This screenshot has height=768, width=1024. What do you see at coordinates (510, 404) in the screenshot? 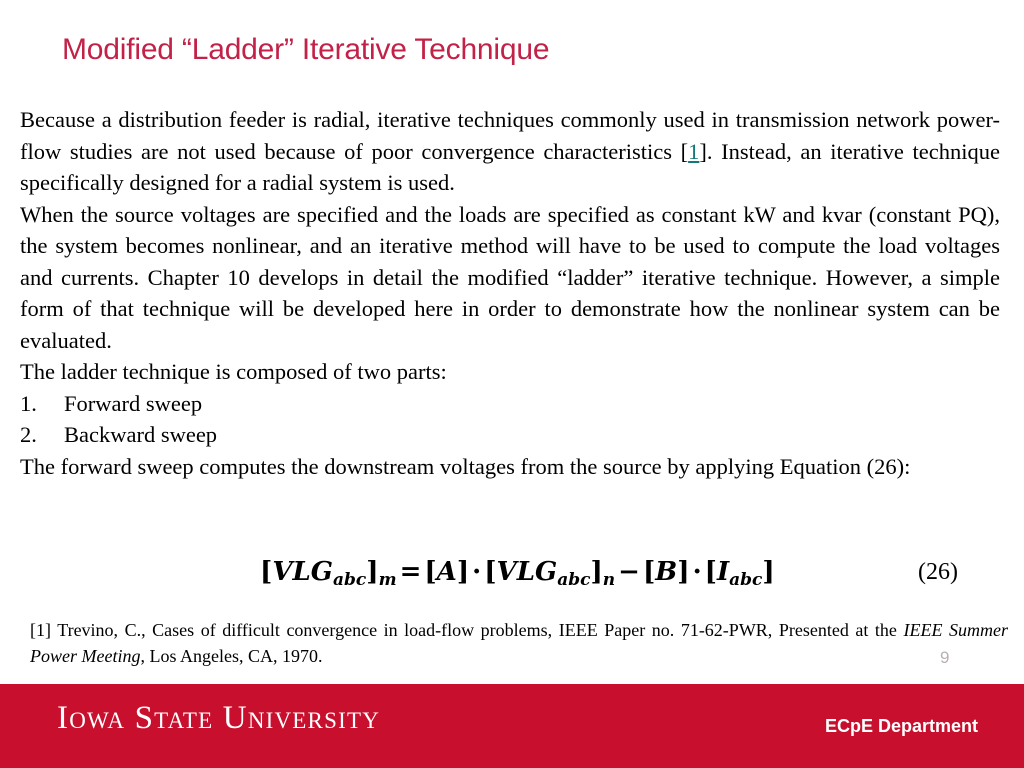
I see `list-item: 1. Forward sweep` at bounding box center [510, 404].